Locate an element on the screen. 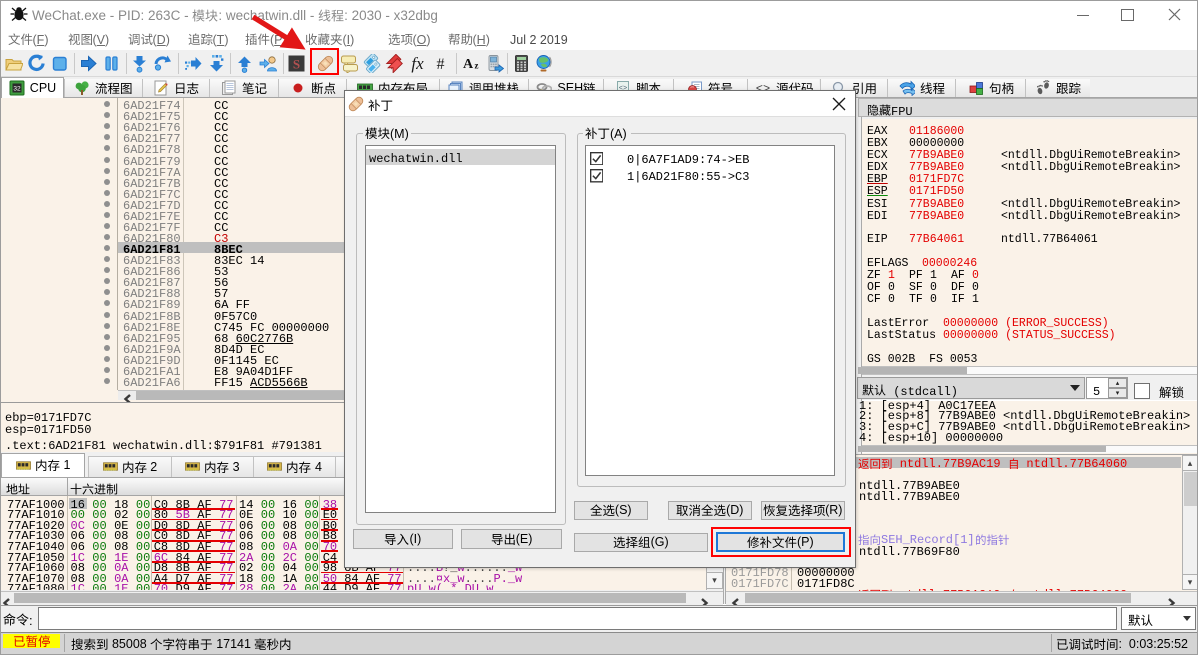 The width and height of the screenshot is (1198, 655). svg-text: fx is located at coordinates (417, 63).